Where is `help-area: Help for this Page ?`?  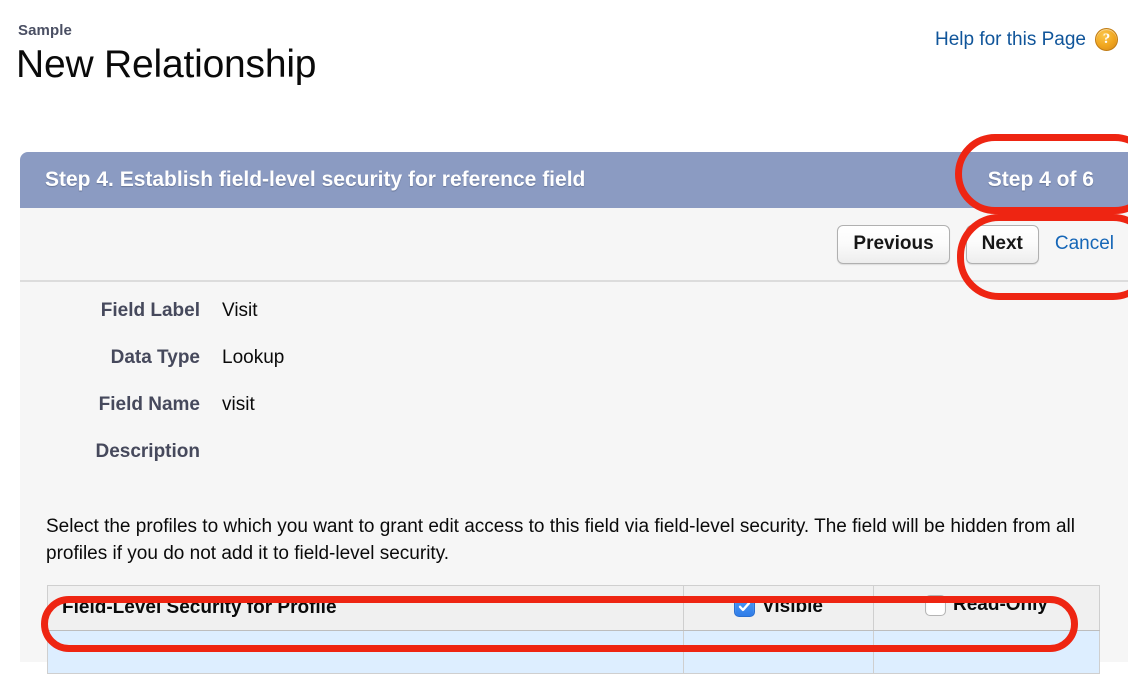
help-area: Help for this Page ? is located at coordinates (1026, 39).